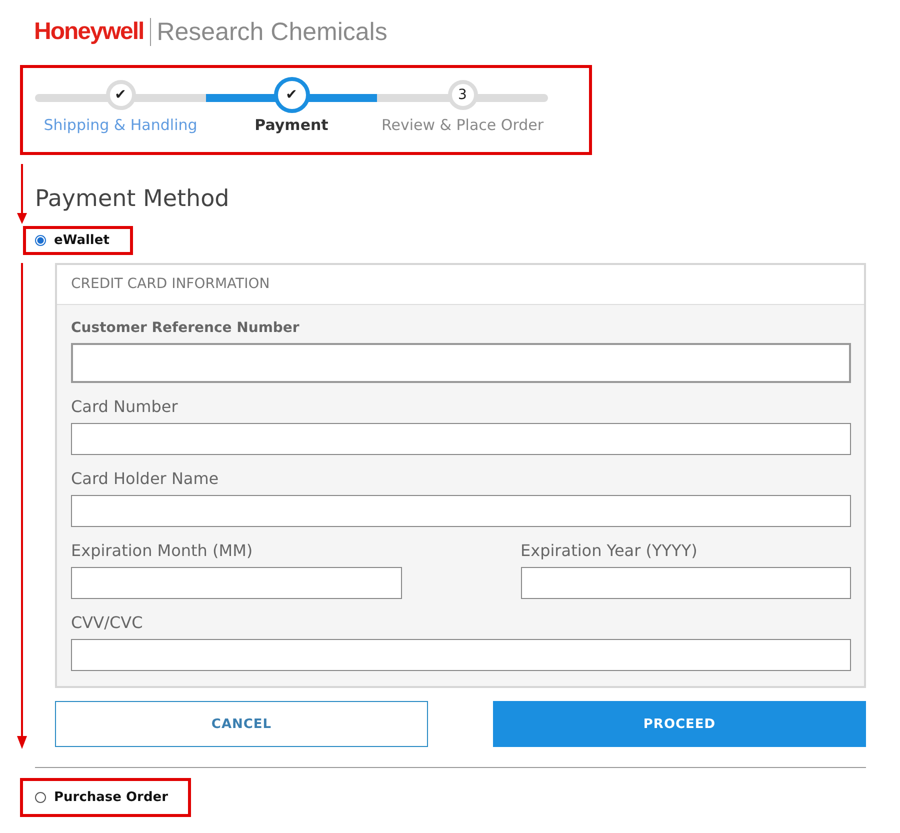 Image resolution: width=900 pixels, height=833 pixels. I want to click on field-label: Customer Reference Number, so click(185, 328).